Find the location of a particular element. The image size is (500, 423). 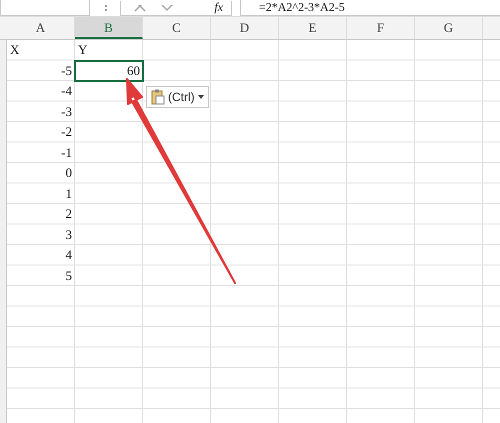

clipboard-icon is located at coordinates (158, 97).